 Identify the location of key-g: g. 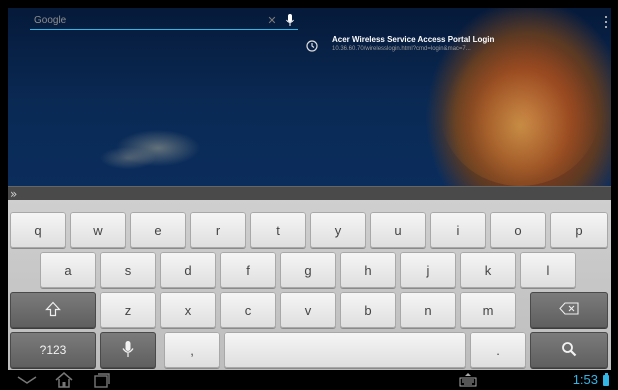
(308, 270).